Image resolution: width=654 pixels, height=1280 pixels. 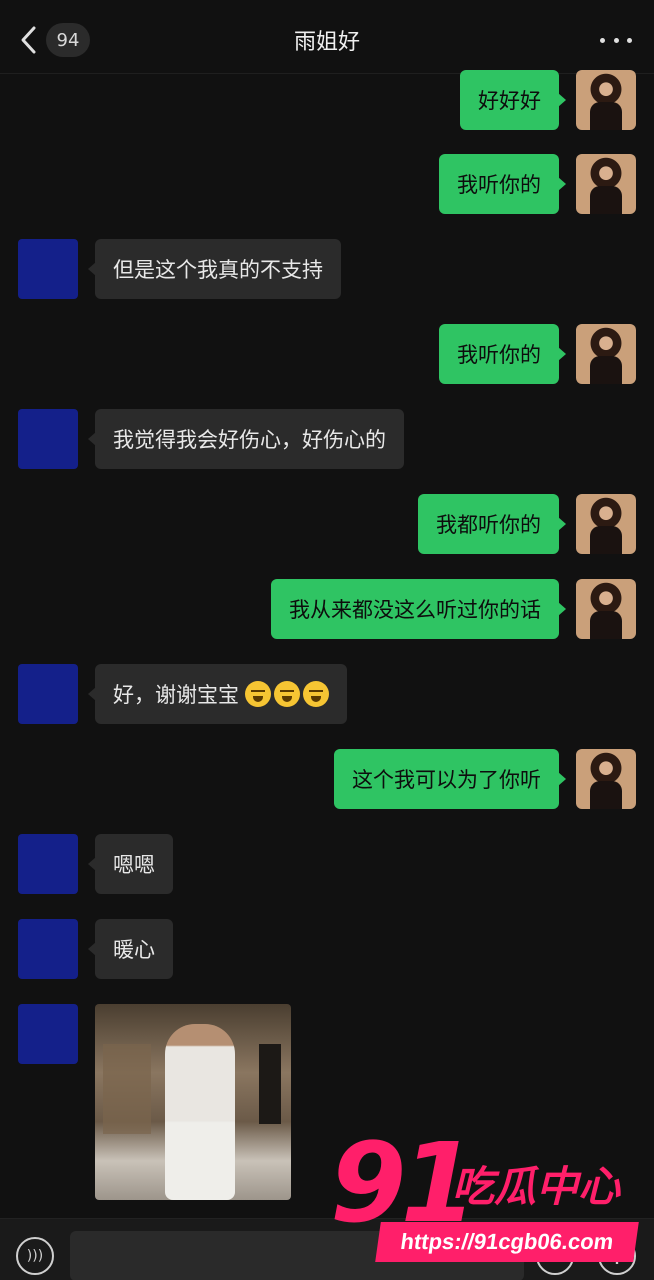 I want to click on chat-title: 雨姐好, so click(x=326, y=42).